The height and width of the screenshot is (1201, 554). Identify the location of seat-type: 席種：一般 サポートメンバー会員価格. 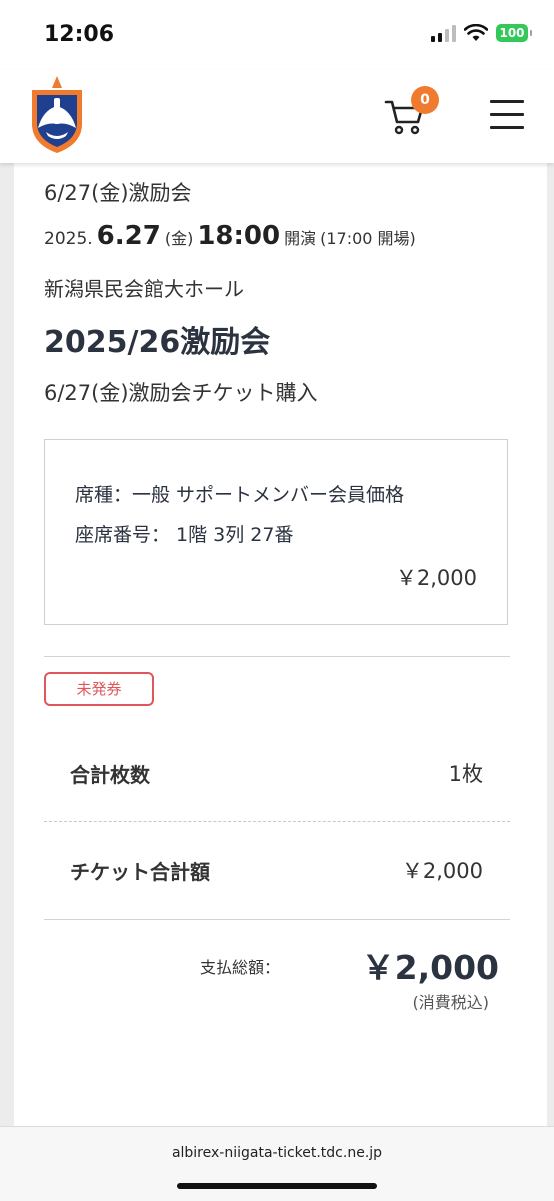
(240, 495).